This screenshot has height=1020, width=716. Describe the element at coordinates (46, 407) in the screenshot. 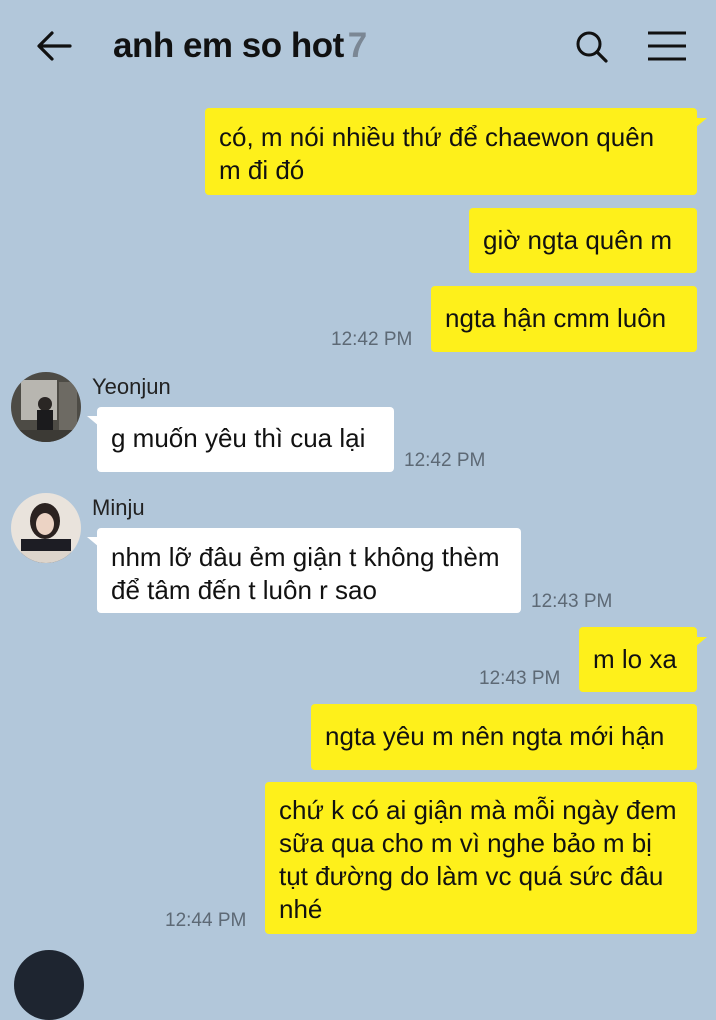

I see `avatar-yeonjun` at that location.